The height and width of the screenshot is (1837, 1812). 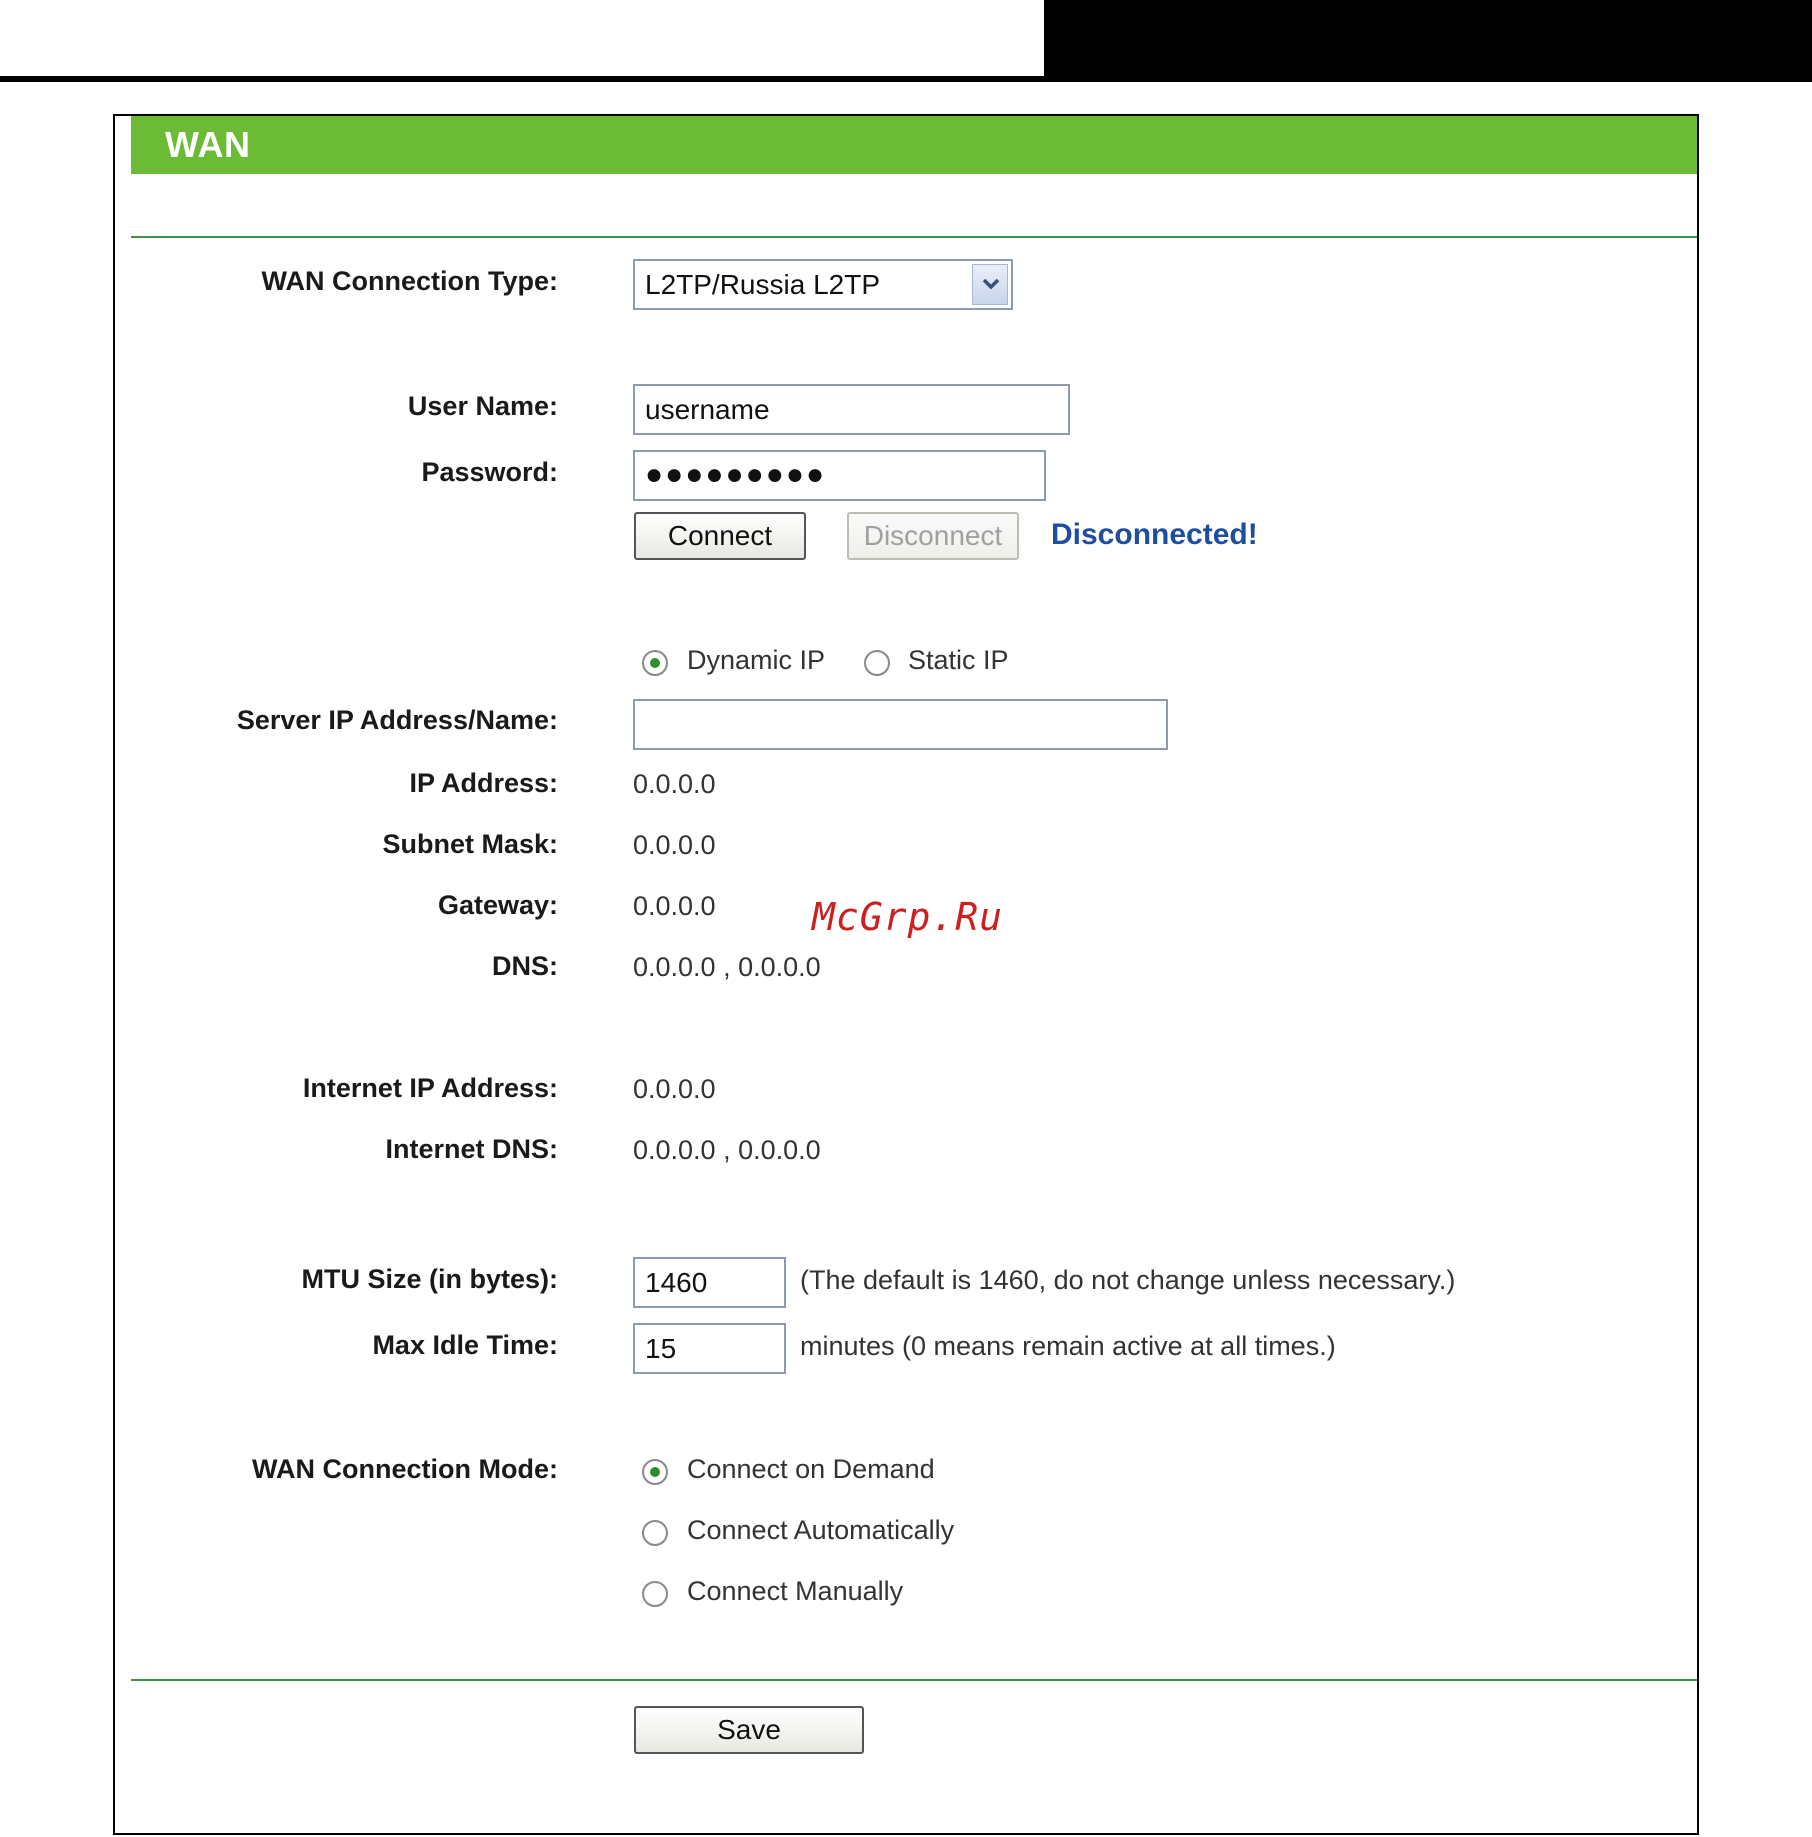 I want to click on connection-type-label: WAN Connection Type:, so click(x=410, y=281).